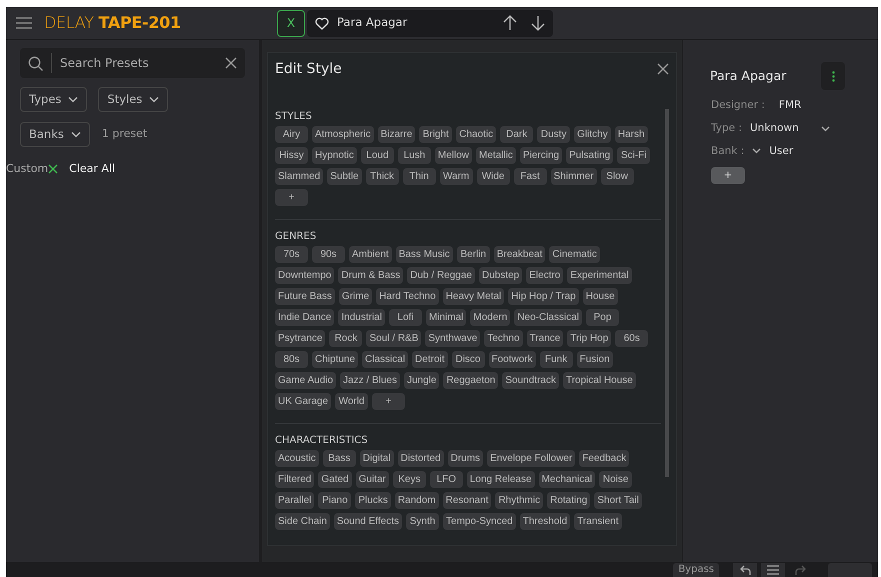 The height and width of the screenshot is (577, 881). I want to click on style-tag: UK Garage, so click(303, 401).